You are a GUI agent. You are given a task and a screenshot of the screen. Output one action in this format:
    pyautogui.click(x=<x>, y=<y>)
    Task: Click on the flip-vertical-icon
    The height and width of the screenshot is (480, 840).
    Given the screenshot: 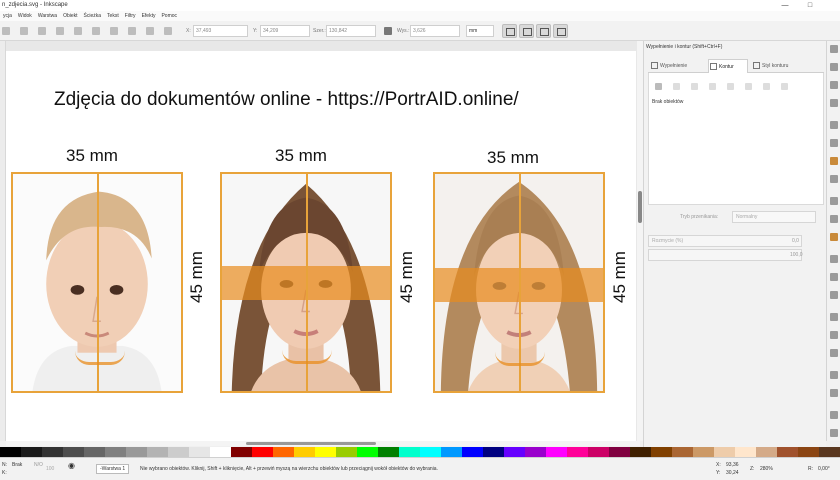 What is the action you would take?
    pyautogui.click(x=114, y=31)
    